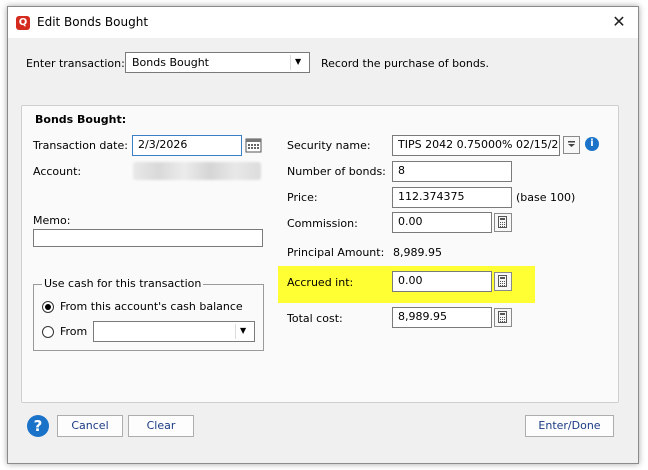 The height and width of the screenshot is (470, 648). Describe the element at coordinates (442, 222) in the screenshot. I see `commission-input: 0.00` at that location.